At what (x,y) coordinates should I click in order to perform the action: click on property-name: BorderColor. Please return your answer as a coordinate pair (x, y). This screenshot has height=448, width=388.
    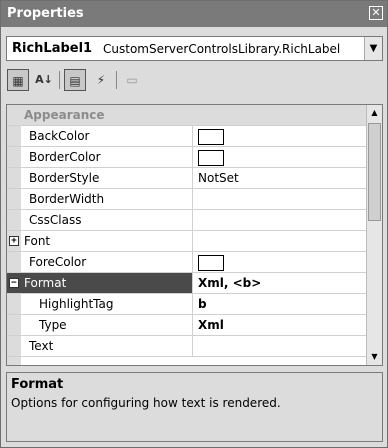
    Looking at the image, I should click on (100, 157).